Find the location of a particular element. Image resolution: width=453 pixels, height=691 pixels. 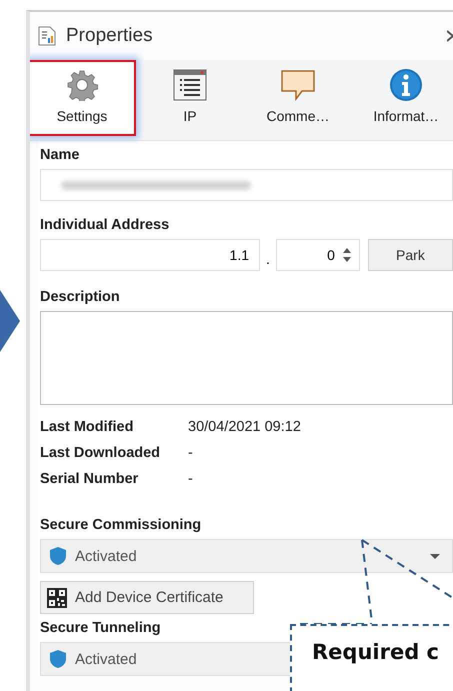

field-label: Secure Tunneling is located at coordinates (100, 628).